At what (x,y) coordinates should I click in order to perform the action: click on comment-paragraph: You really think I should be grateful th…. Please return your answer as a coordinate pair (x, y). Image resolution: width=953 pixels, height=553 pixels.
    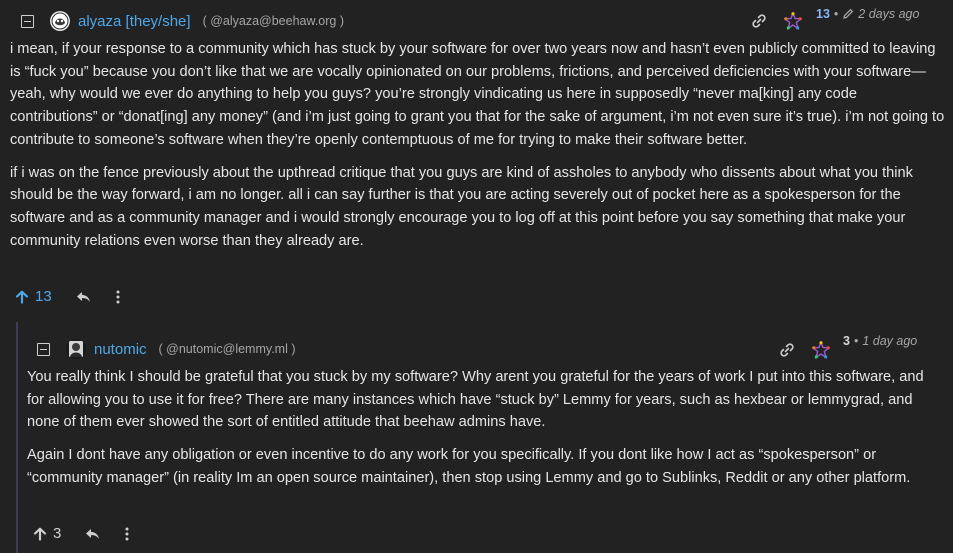
    Looking at the image, I should click on (475, 400).